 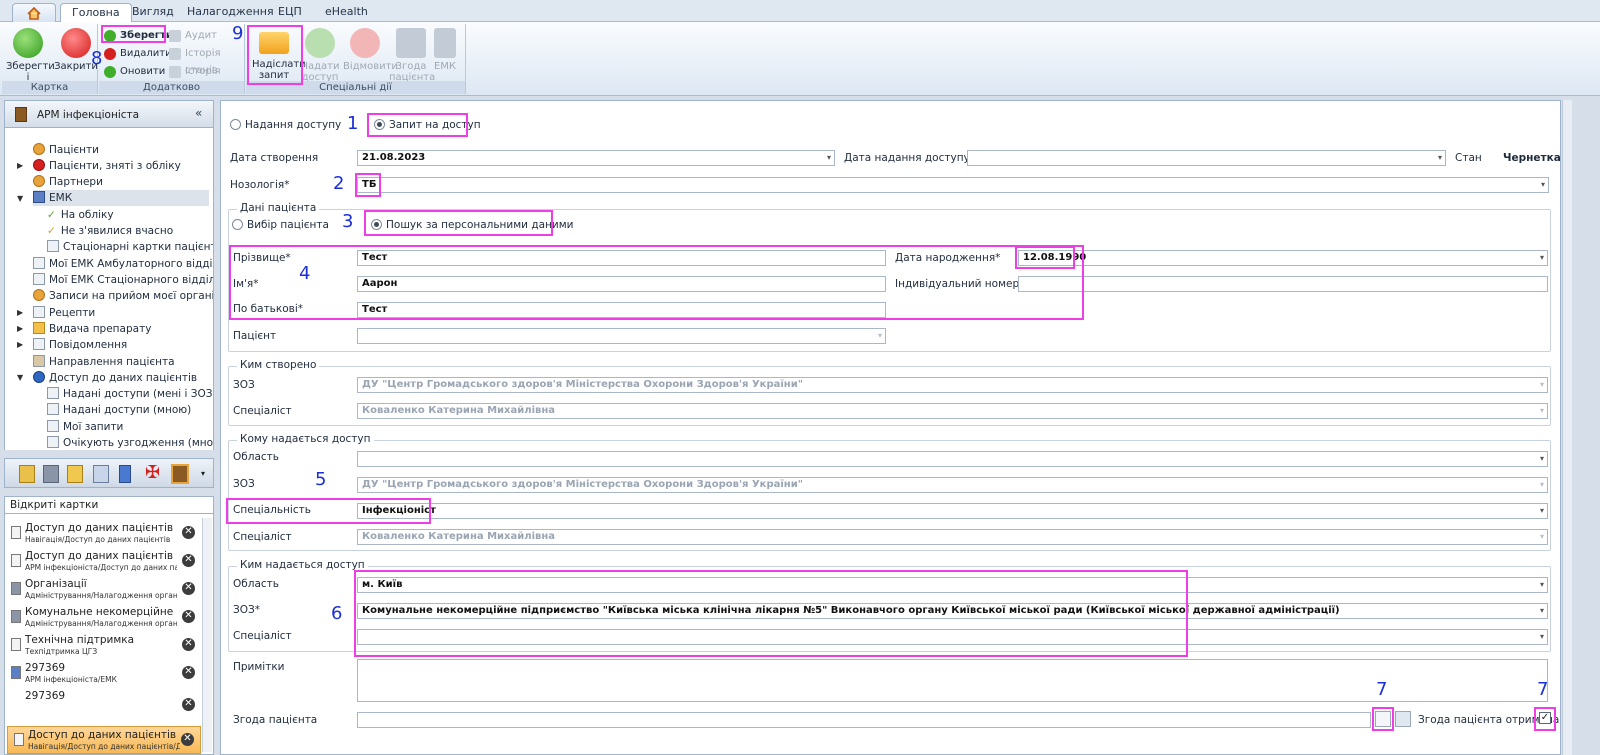 I want to click on nav-item-my-emk-inpatient: Мої ЕМК Стаціонарного відділення, so click(x=123, y=280).